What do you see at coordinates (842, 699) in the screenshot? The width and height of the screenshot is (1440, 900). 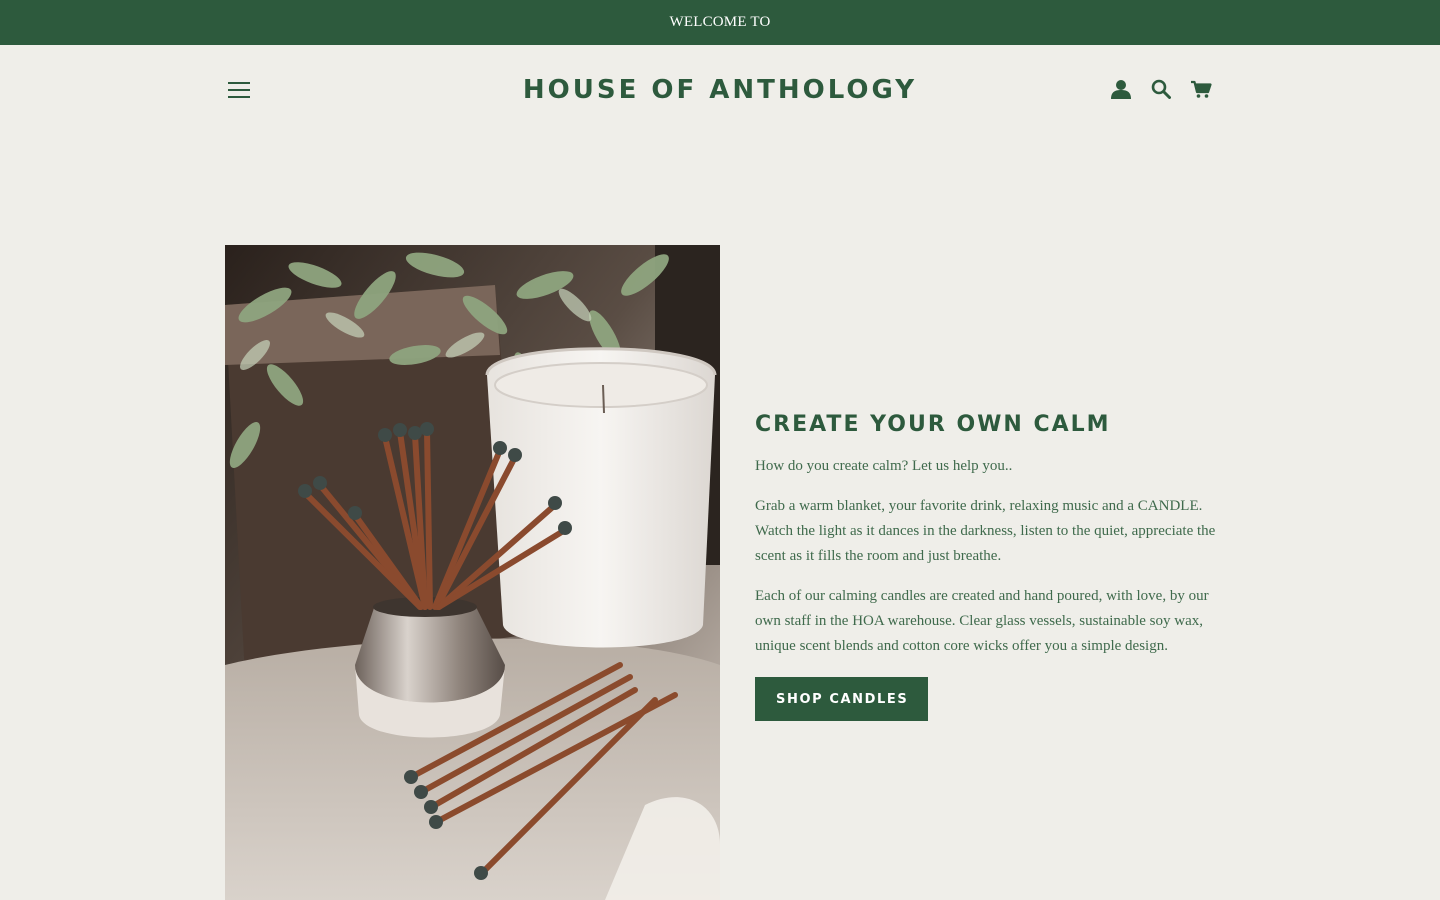 I see `shop-candles-button: SHOP CANDLES` at bounding box center [842, 699].